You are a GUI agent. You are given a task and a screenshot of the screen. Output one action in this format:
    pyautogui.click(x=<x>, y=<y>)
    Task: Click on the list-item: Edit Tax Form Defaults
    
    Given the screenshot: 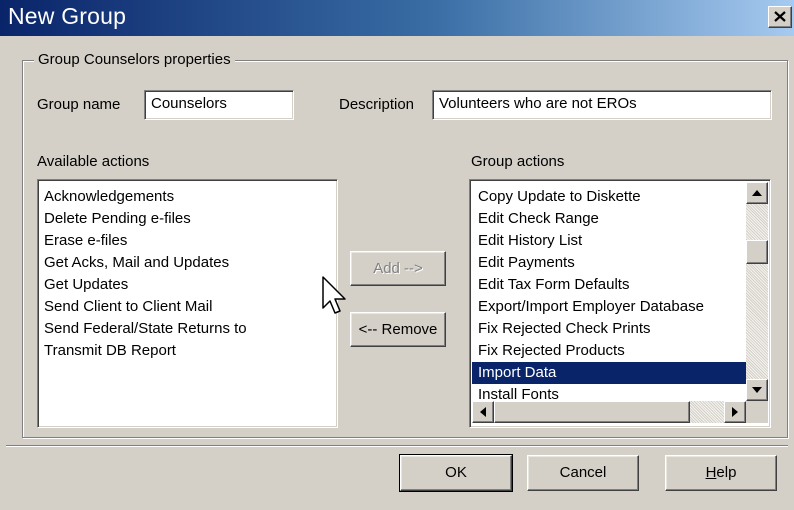 What is the action you would take?
    pyautogui.click(x=609, y=285)
    